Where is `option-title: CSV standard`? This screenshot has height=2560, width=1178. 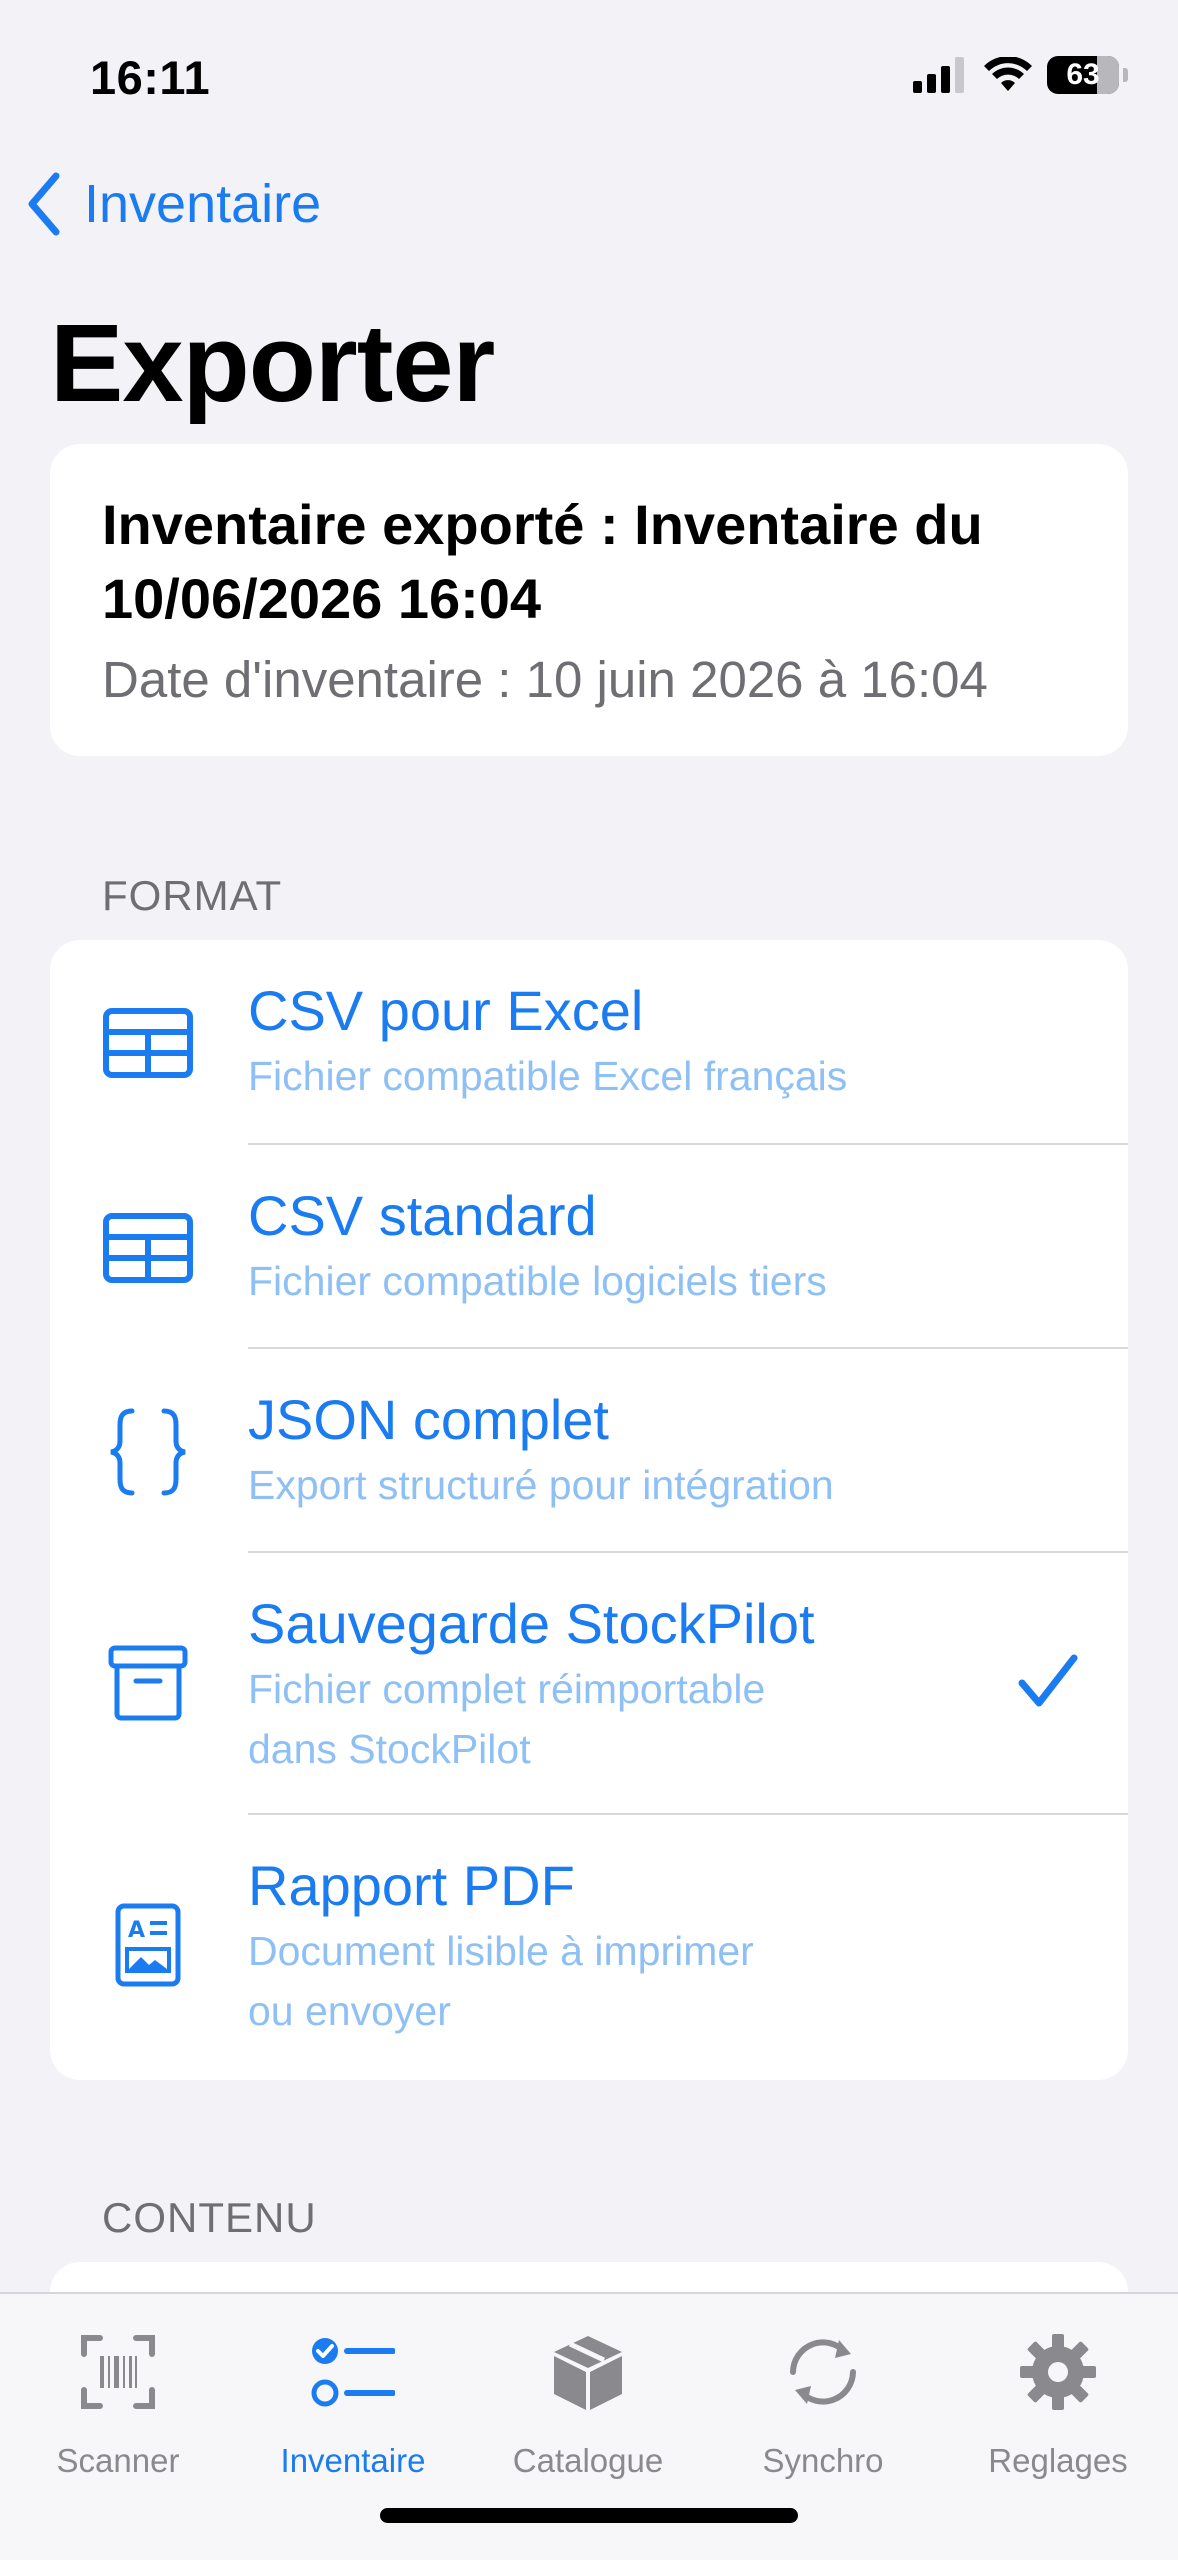
option-title: CSV standard is located at coordinates (422, 1215).